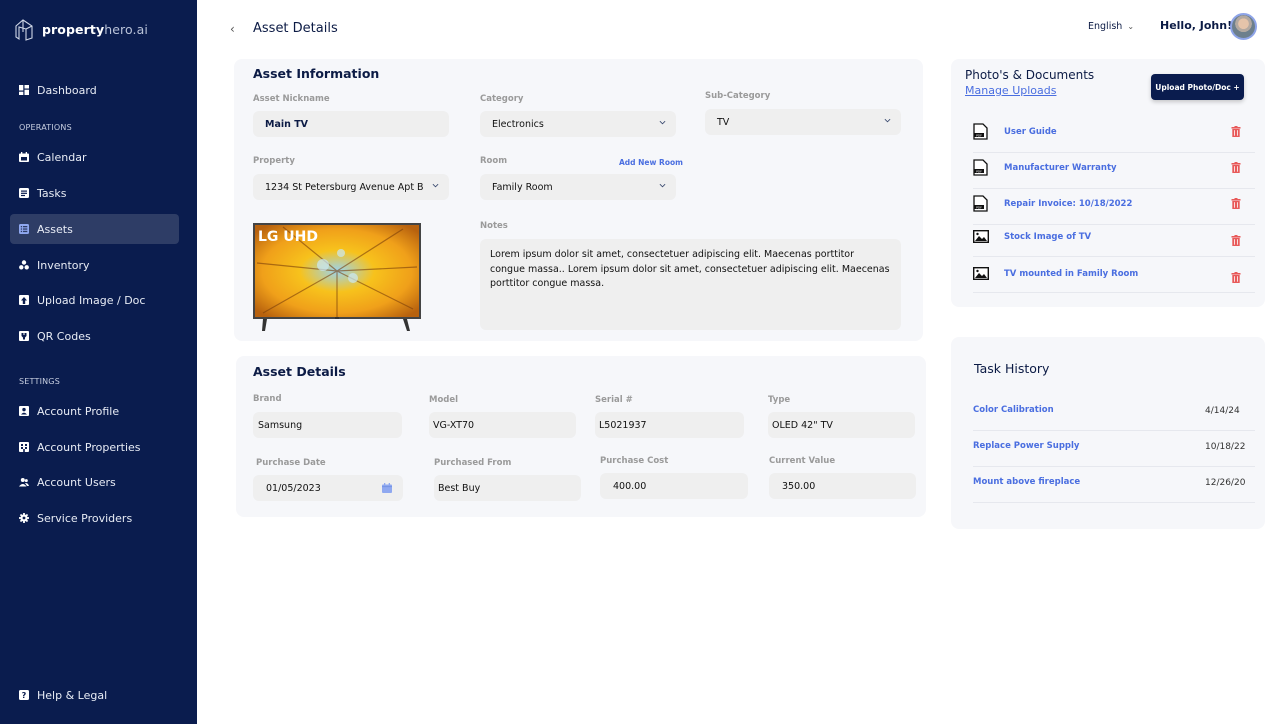 This screenshot has width=1287, height=724. Describe the element at coordinates (1047, 237) in the screenshot. I see `document-name: Stock Image of TV` at that location.